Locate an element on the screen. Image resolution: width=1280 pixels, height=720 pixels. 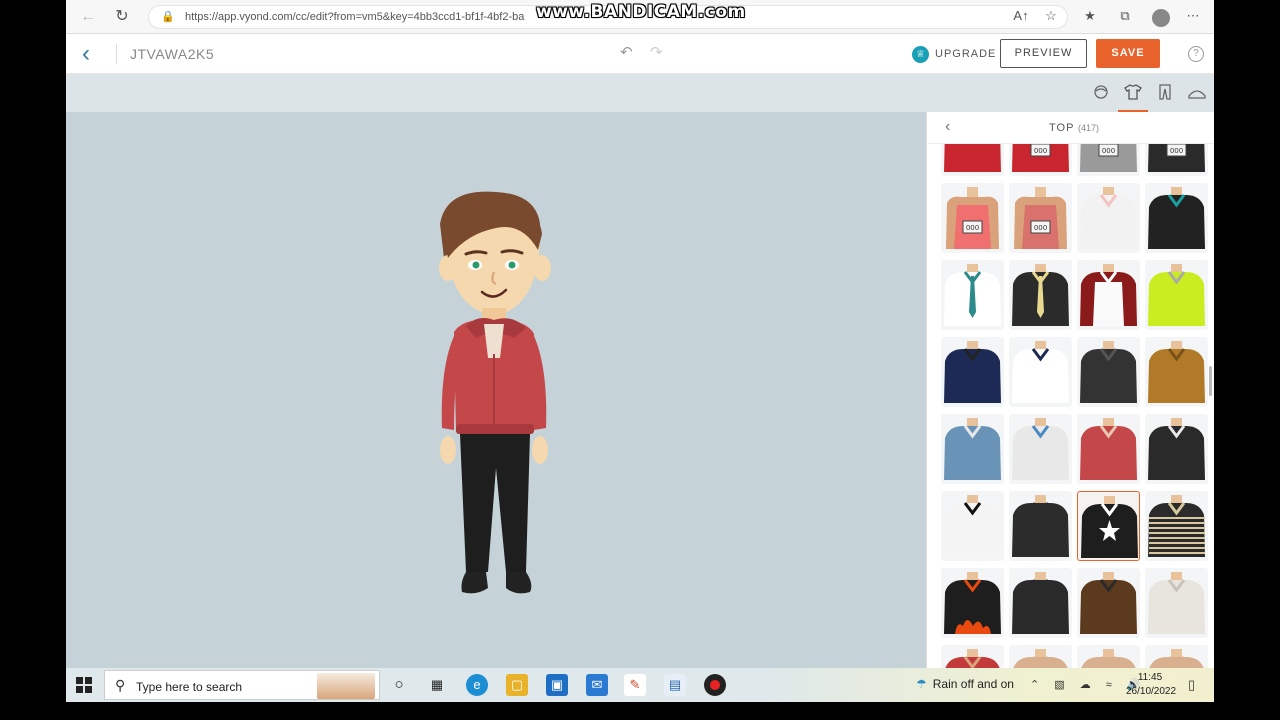
panel-scrollbar is located at coordinates (1210, 381).